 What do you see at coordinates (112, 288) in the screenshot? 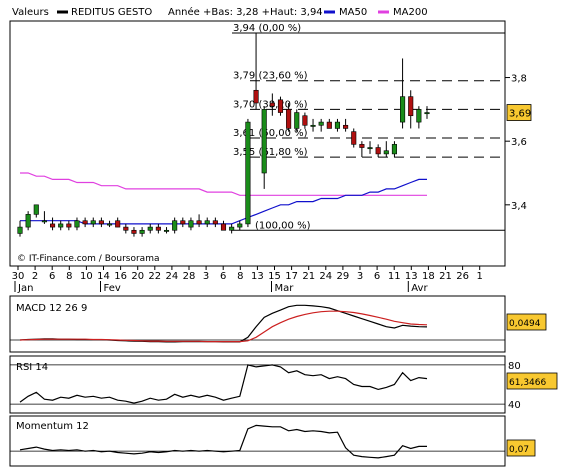
I see `month-label: Fev` at bounding box center [112, 288].